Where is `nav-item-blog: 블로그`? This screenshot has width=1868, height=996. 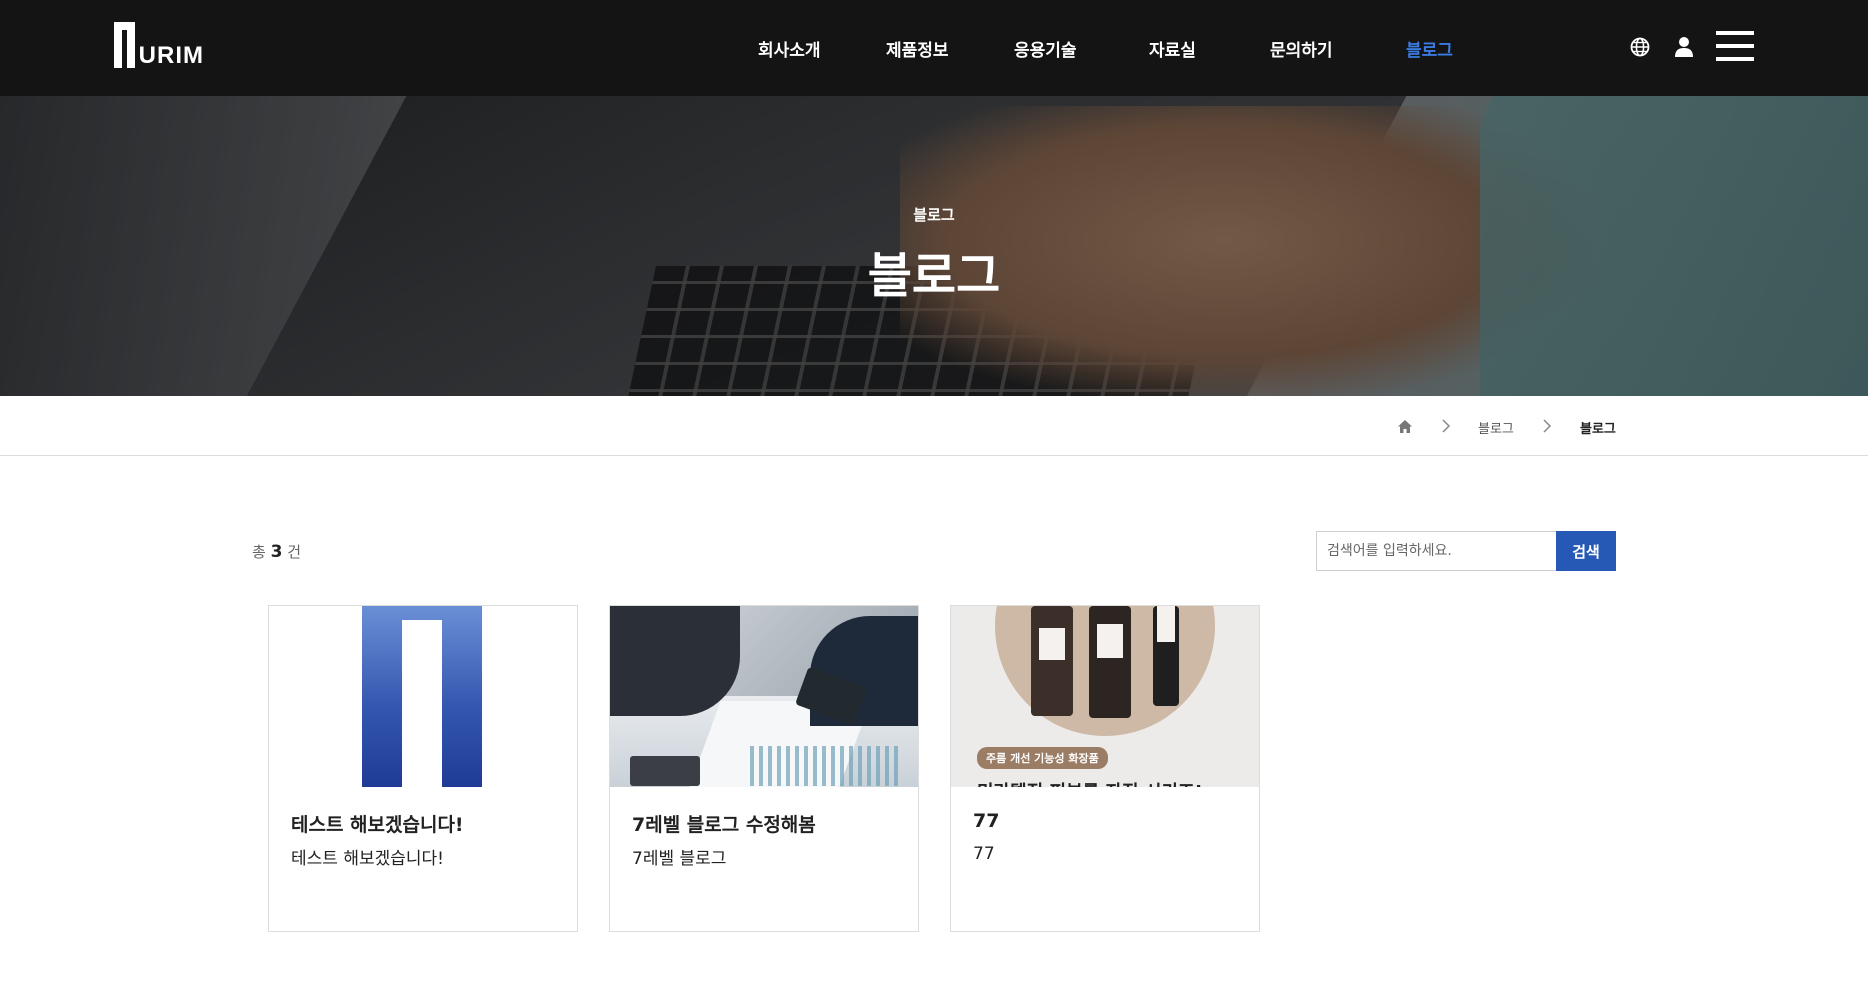 nav-item-blog: 블로그 is located at coordinates (1429, 48).